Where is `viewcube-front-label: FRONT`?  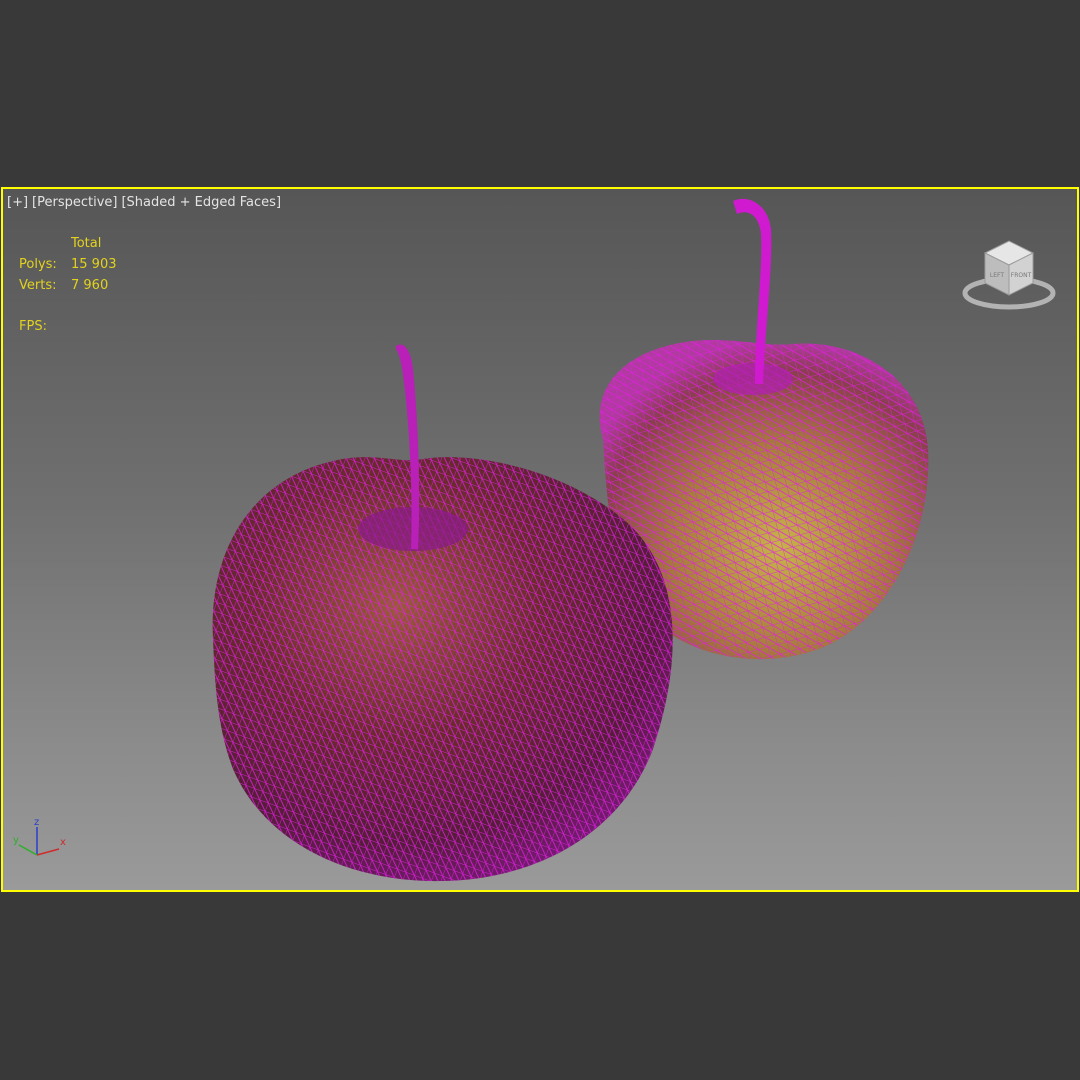
viewcube-front-label: FRONT is located at coordinates (1021, 275).